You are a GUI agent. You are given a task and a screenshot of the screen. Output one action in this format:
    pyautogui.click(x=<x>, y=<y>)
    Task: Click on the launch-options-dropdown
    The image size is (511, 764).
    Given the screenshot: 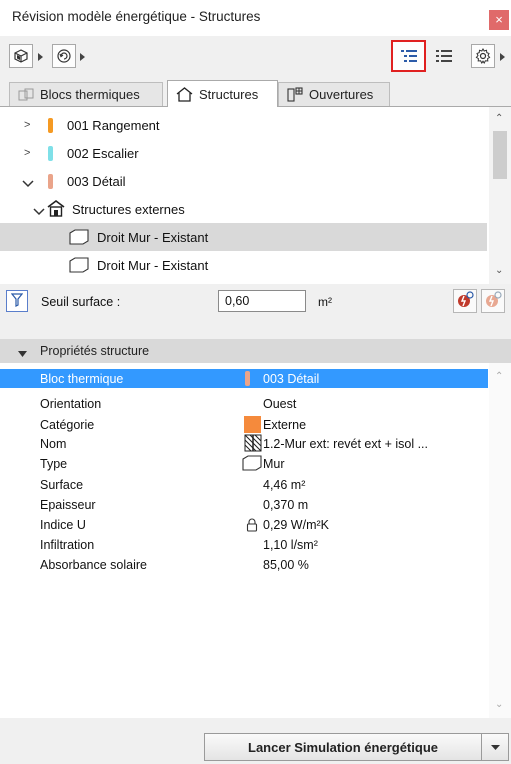 What is the action you would take?
    pyautogui.click(x=495, y=747)
    